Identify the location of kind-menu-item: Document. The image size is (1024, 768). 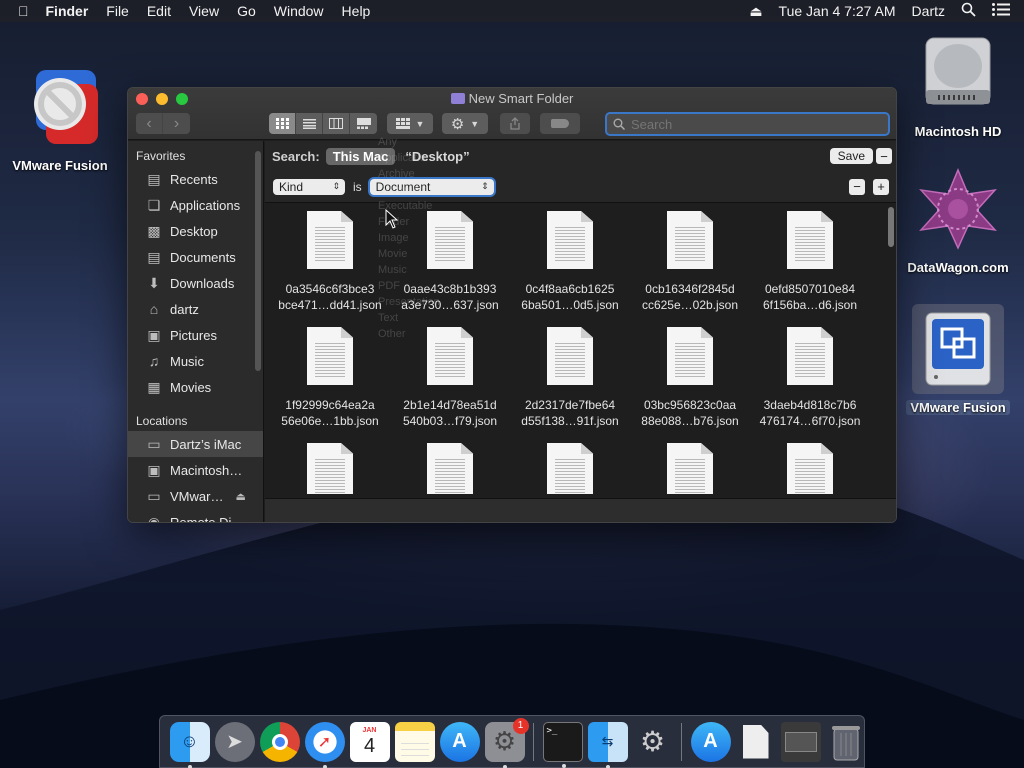
(413, 190).